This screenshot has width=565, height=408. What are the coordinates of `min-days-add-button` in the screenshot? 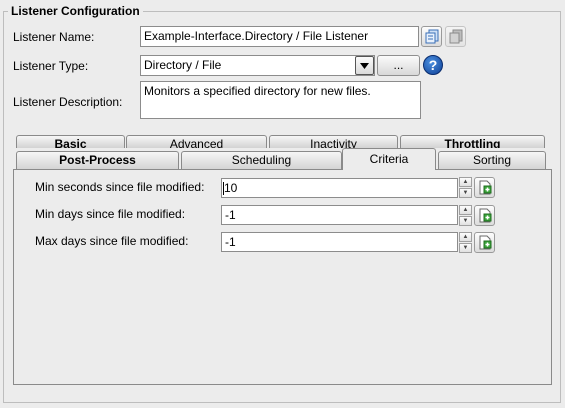 It's located at (484, 215).